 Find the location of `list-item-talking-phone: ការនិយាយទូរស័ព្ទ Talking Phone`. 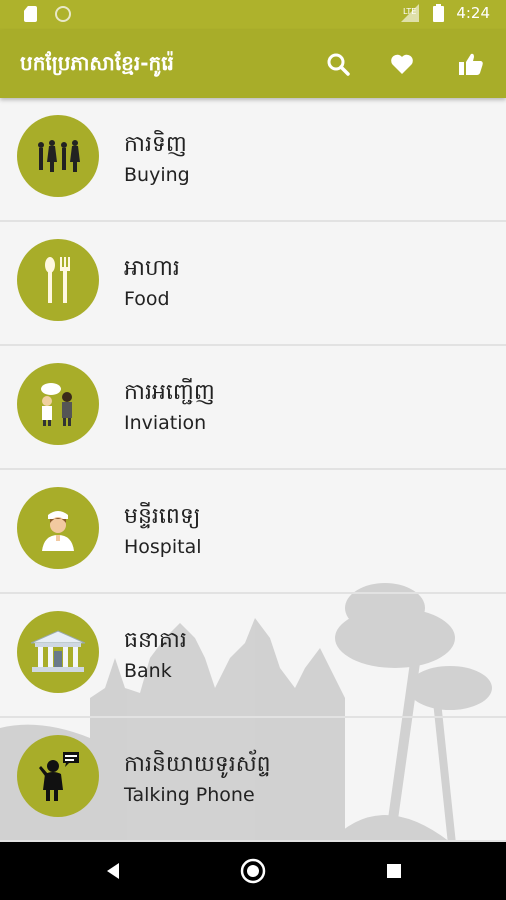

list-item-talking-phone: ការនិយាយទូរស័ព្ទ Talking Phone is located at coordinates (253, 780).